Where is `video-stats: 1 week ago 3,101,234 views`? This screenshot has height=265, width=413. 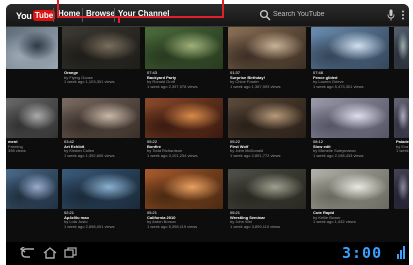
video-stats: 1 week ago 3,101,234 views is located at coordinates (172, 155).